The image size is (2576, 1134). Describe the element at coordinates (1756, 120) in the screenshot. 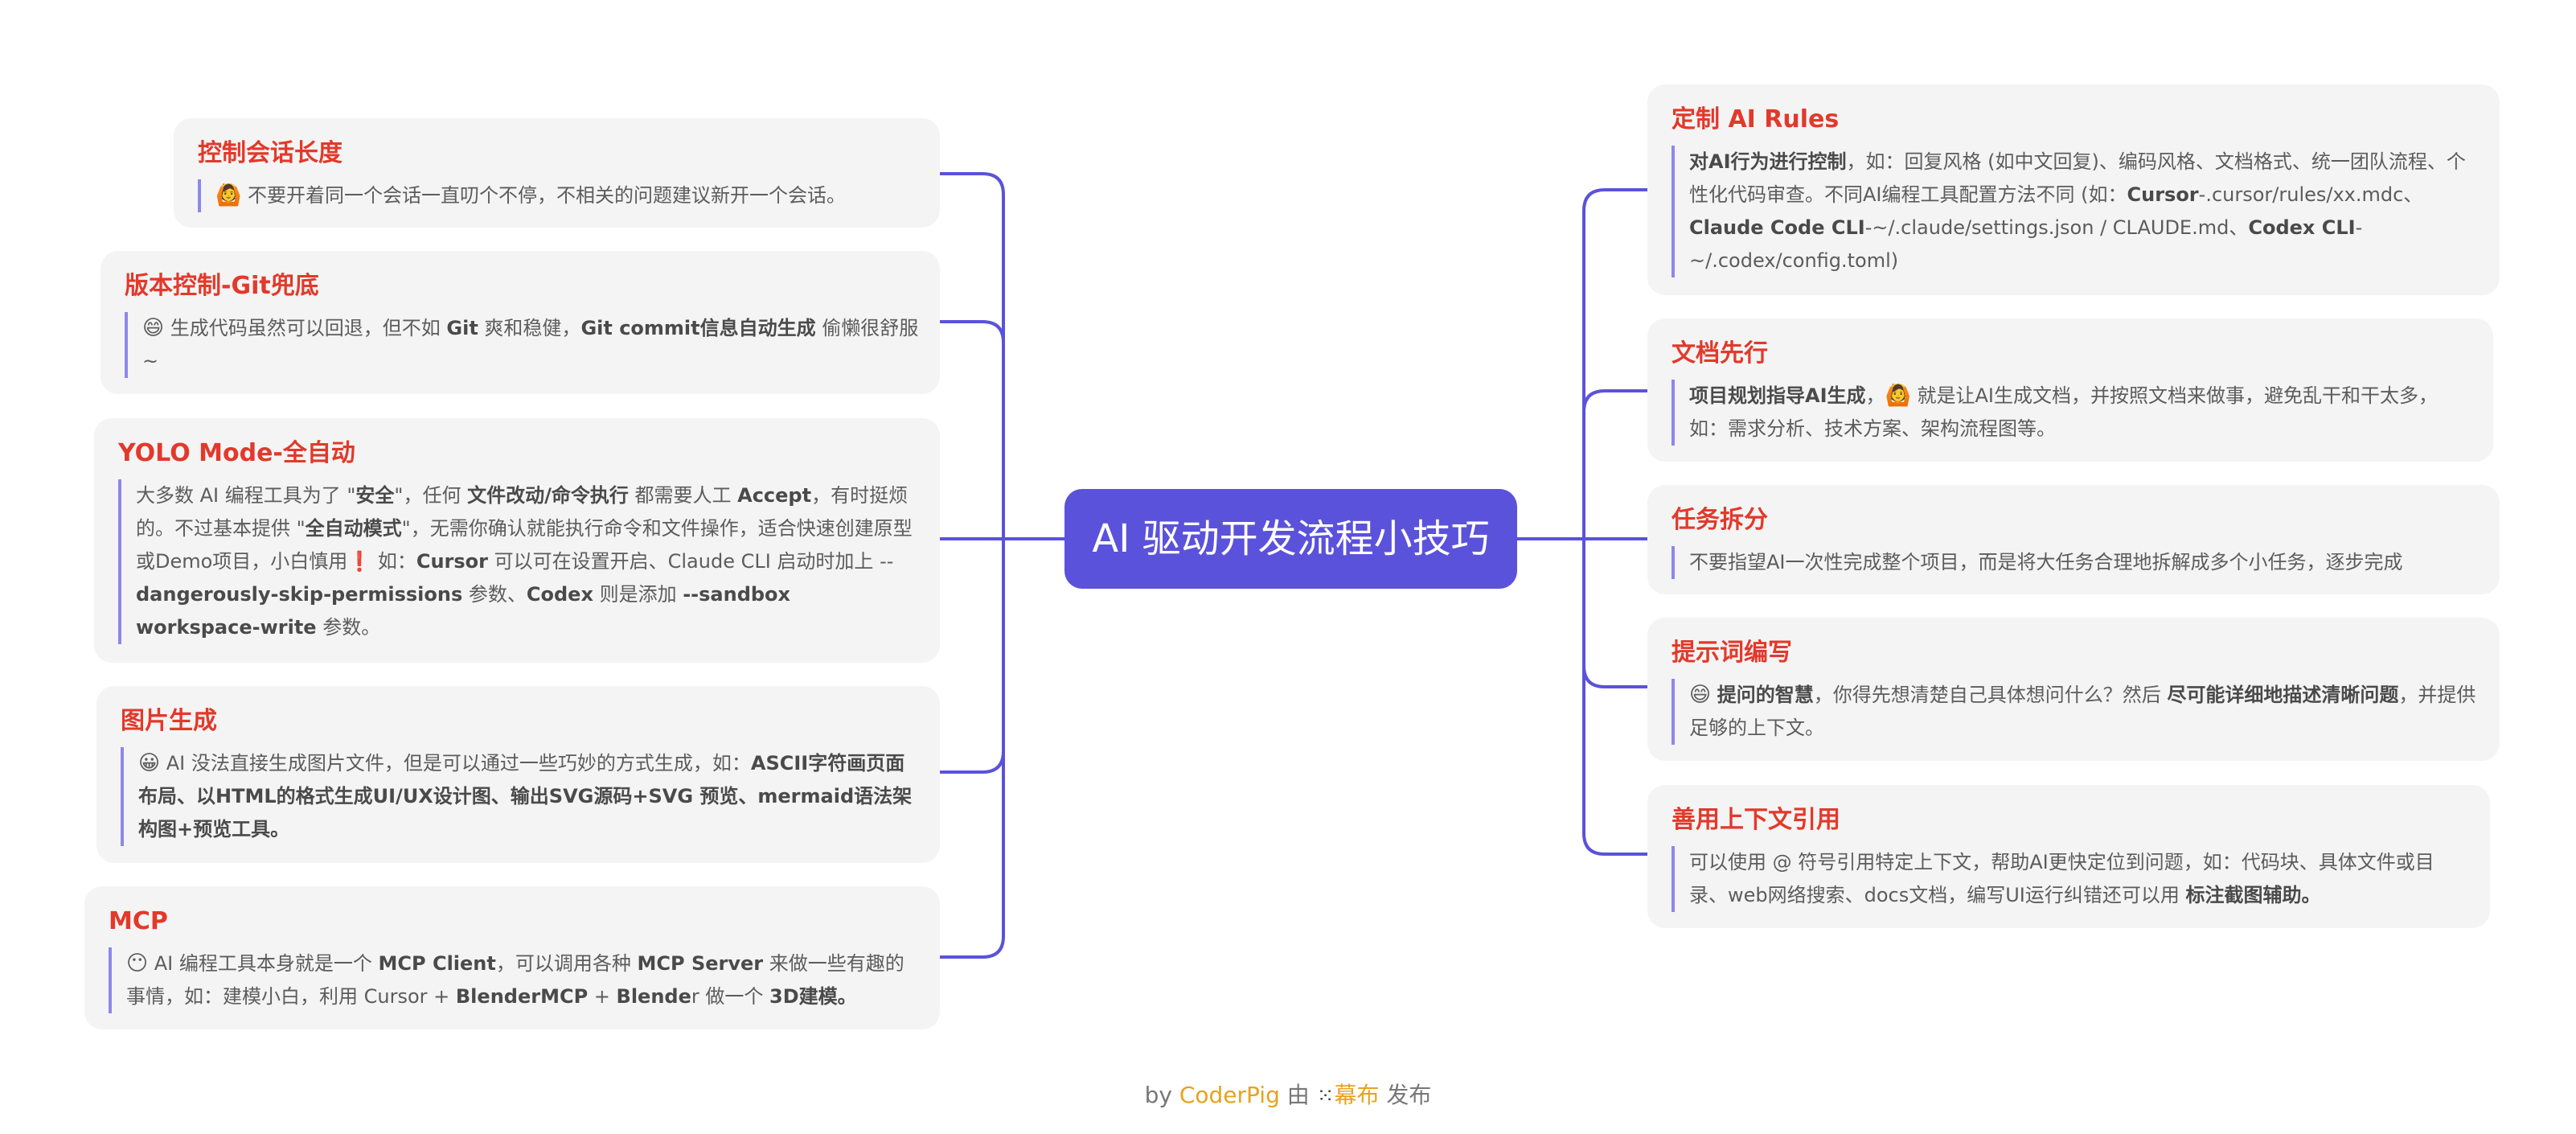

I see `topic-title: 定制 AI Rules` at that location.